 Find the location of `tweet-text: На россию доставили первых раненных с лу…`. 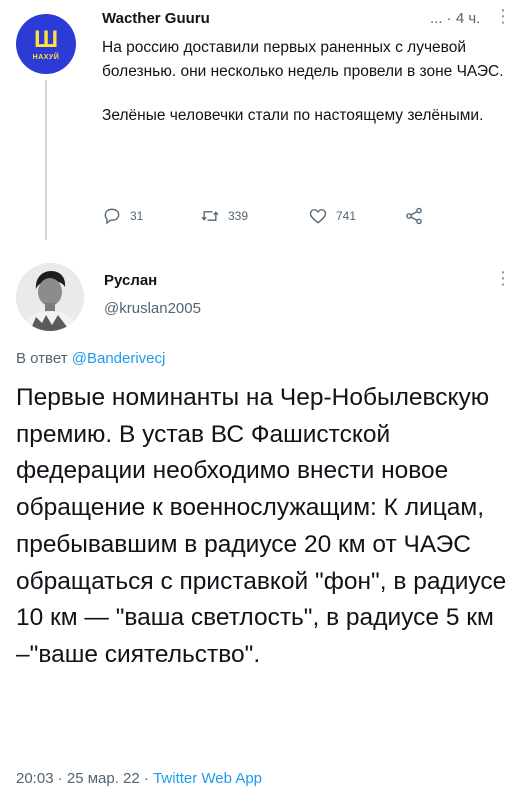

tweet-text: На россию доставили первых раненных с лу… is located at coordinates (304, 82).